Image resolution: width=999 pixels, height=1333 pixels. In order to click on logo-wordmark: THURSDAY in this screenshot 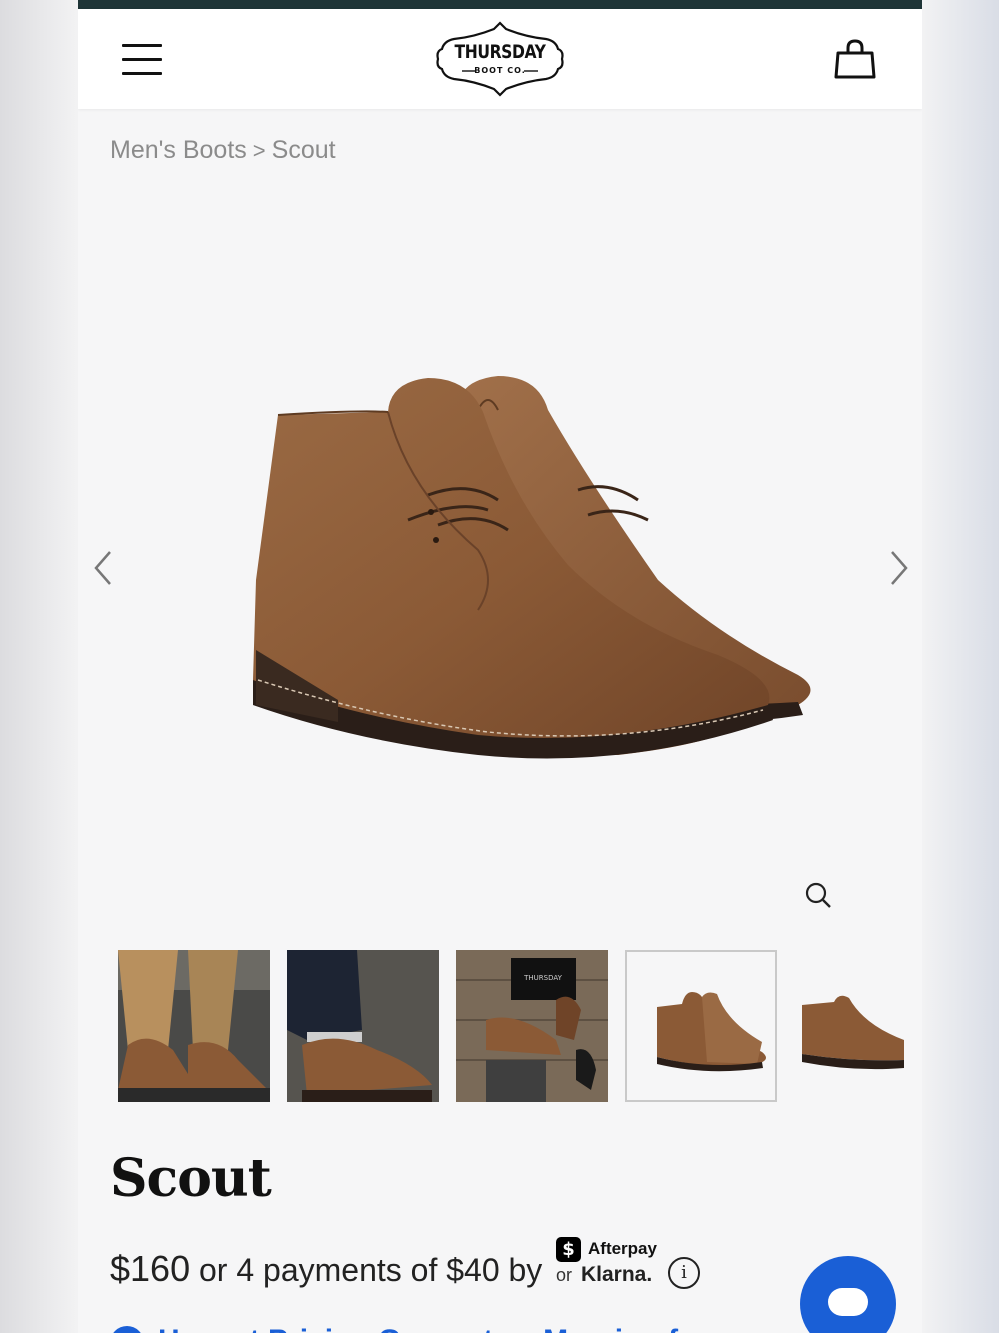, I will do `click(500, 52)`.